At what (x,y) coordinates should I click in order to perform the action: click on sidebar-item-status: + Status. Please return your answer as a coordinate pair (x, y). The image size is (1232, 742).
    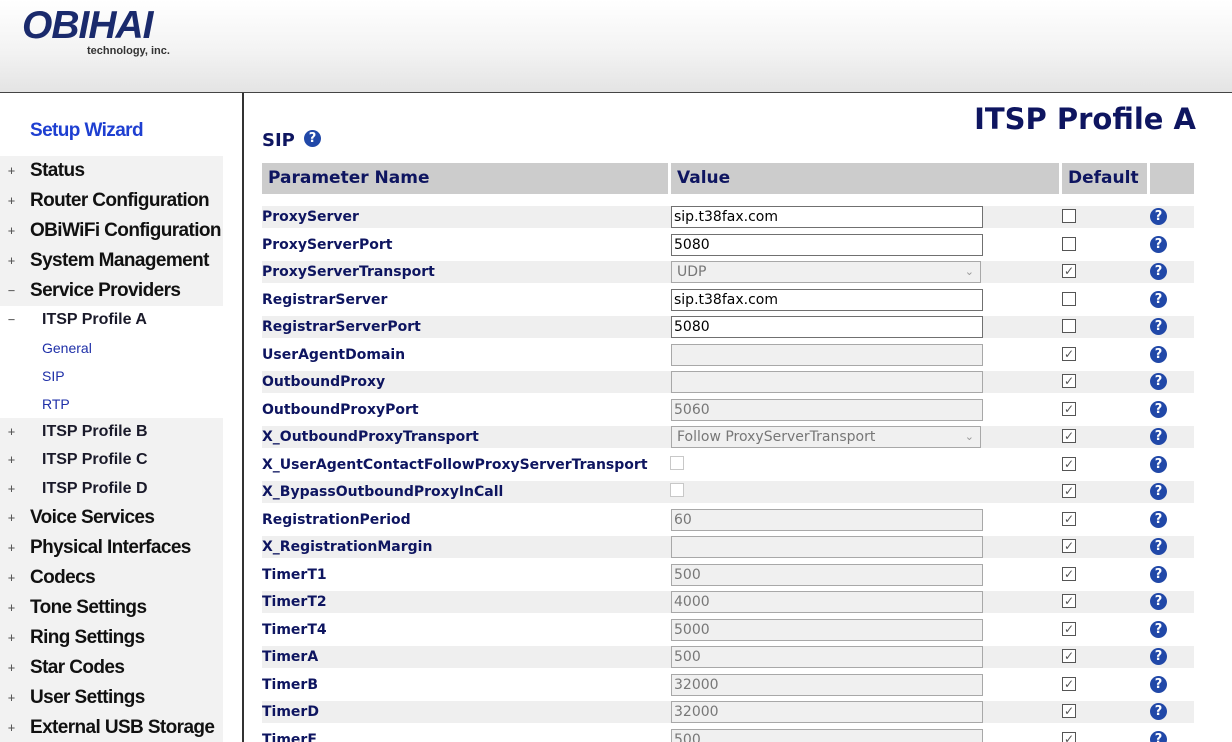
    Looking at the image, I should click on (111, 171).